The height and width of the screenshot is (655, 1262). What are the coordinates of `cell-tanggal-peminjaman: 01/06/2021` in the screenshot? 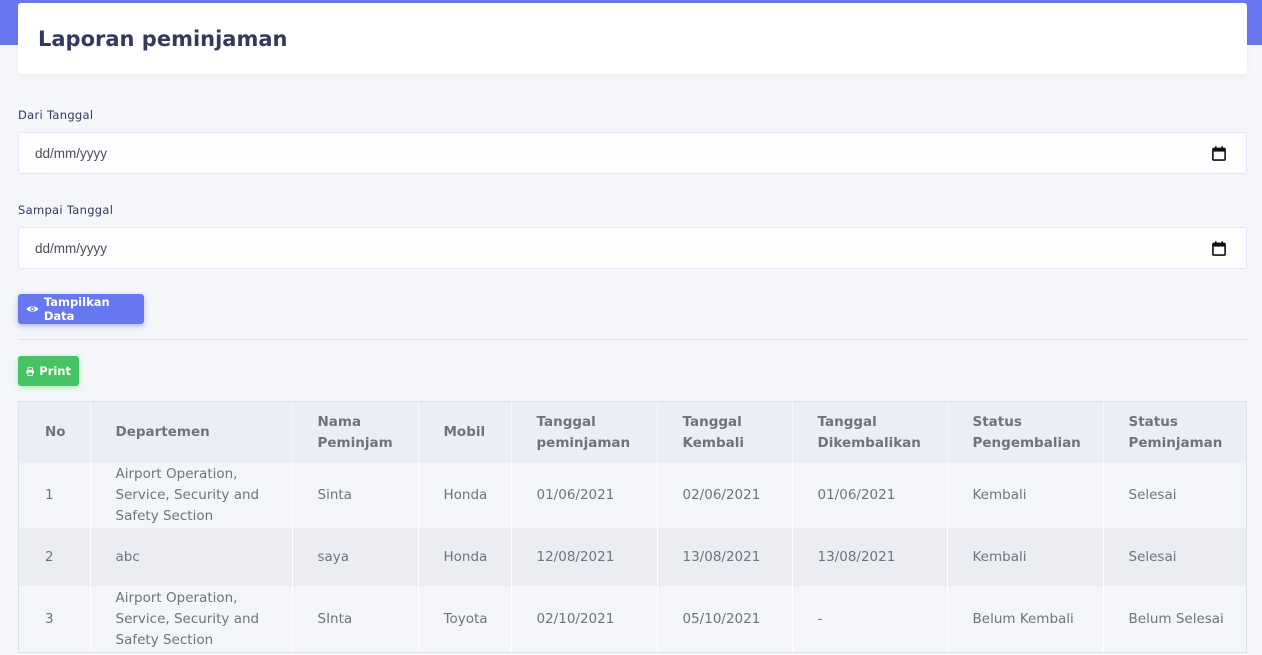 It's located at (584, 495).